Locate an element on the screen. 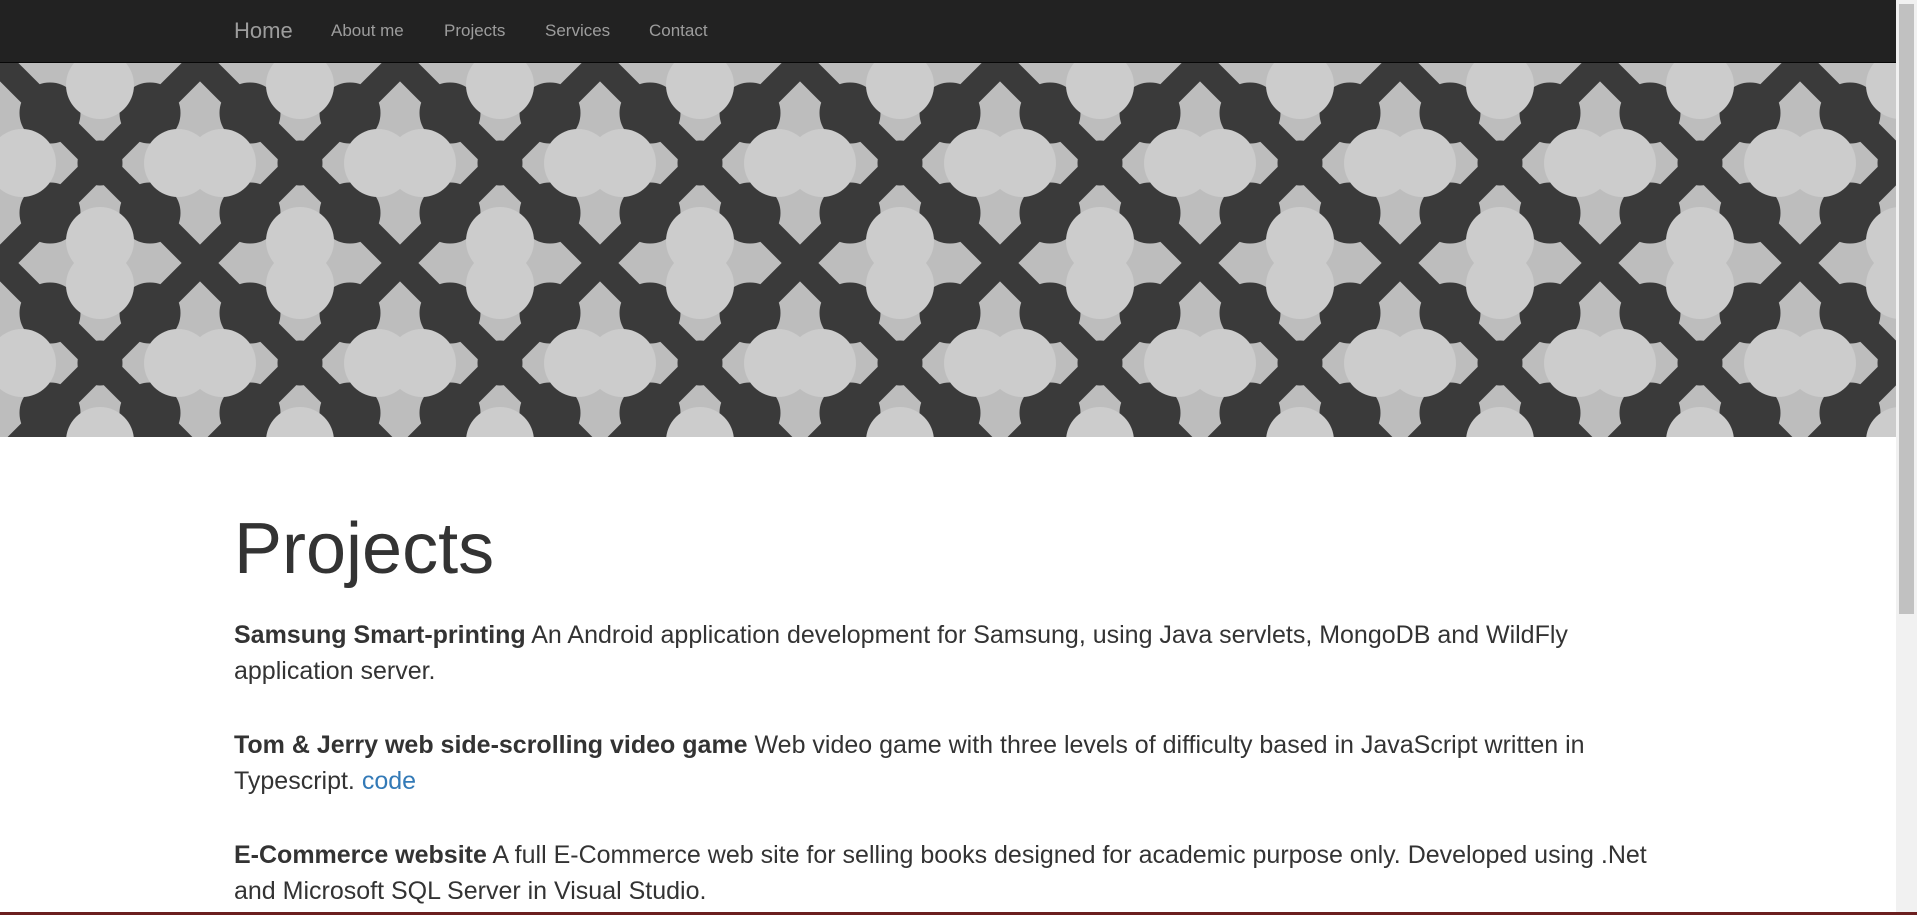 This screenshot has height=915, width=1917. project-code-link: code is located at coordinates (389, 781).